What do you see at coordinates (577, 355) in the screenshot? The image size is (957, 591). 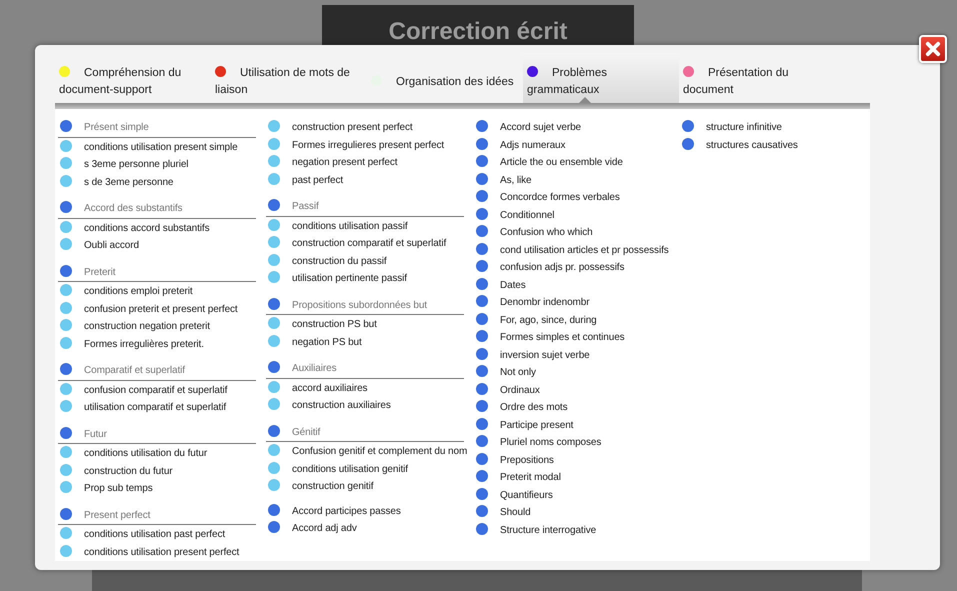 I see `category-item: inversion sujet verbe` at bounding box center [577, 355].